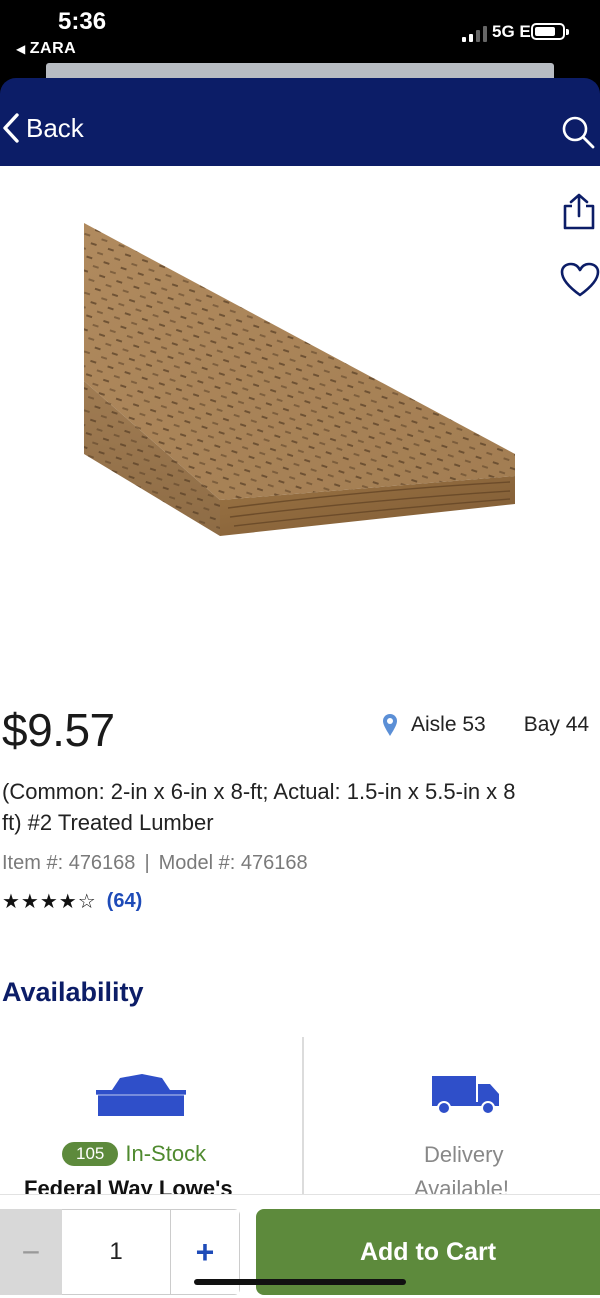  What do you see at coordinates (21, 49) in the screenshot?
I see `back-arrow-icon: ◀` at bounding box center [21, 49].